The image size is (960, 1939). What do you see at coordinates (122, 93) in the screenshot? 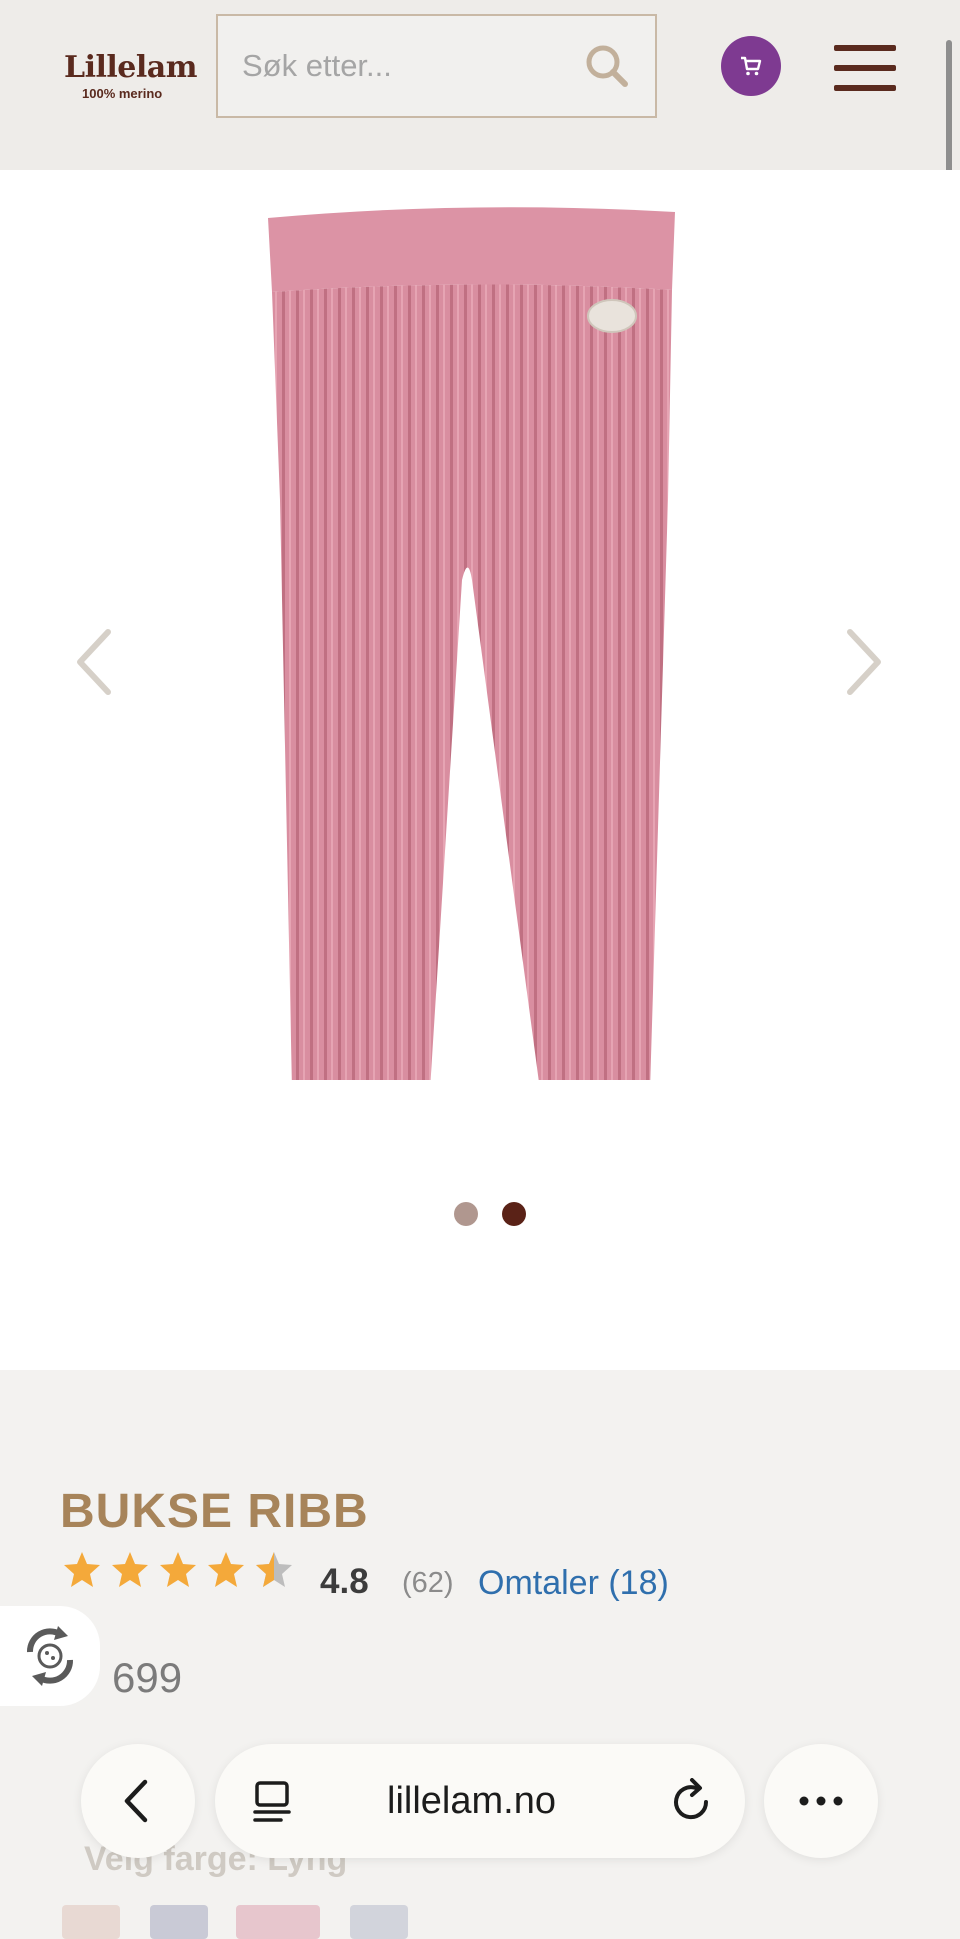
I see `logo-tagline: 100% merino` at bounding box center [122, 93].